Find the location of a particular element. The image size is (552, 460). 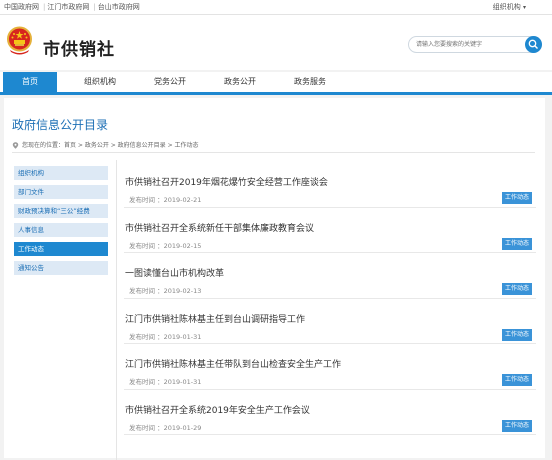

location-pin-icon is located at coordinates (15, 145).